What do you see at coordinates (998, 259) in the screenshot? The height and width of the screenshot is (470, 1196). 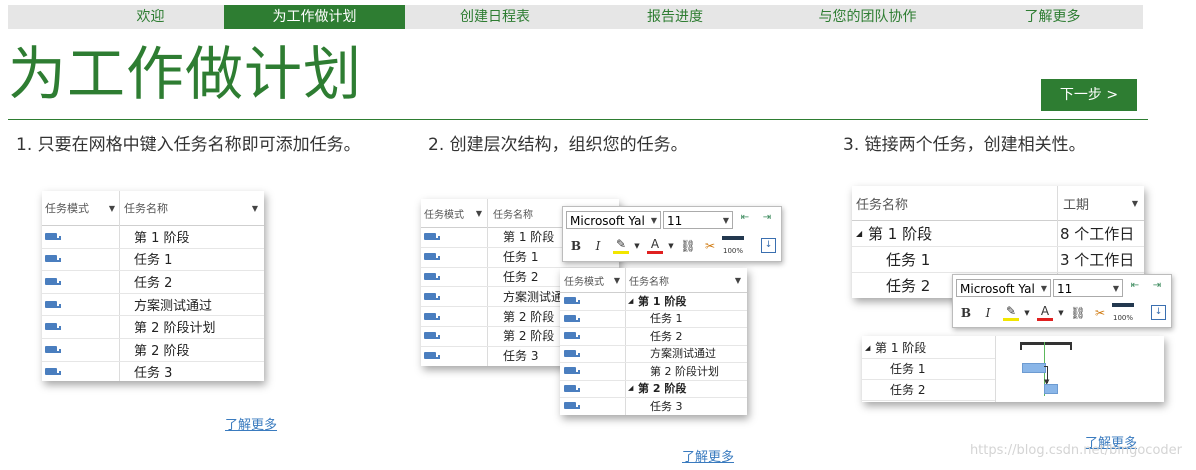 I see `table-row: 任务 1 3 个工作日` at bounding box center [998, 259].